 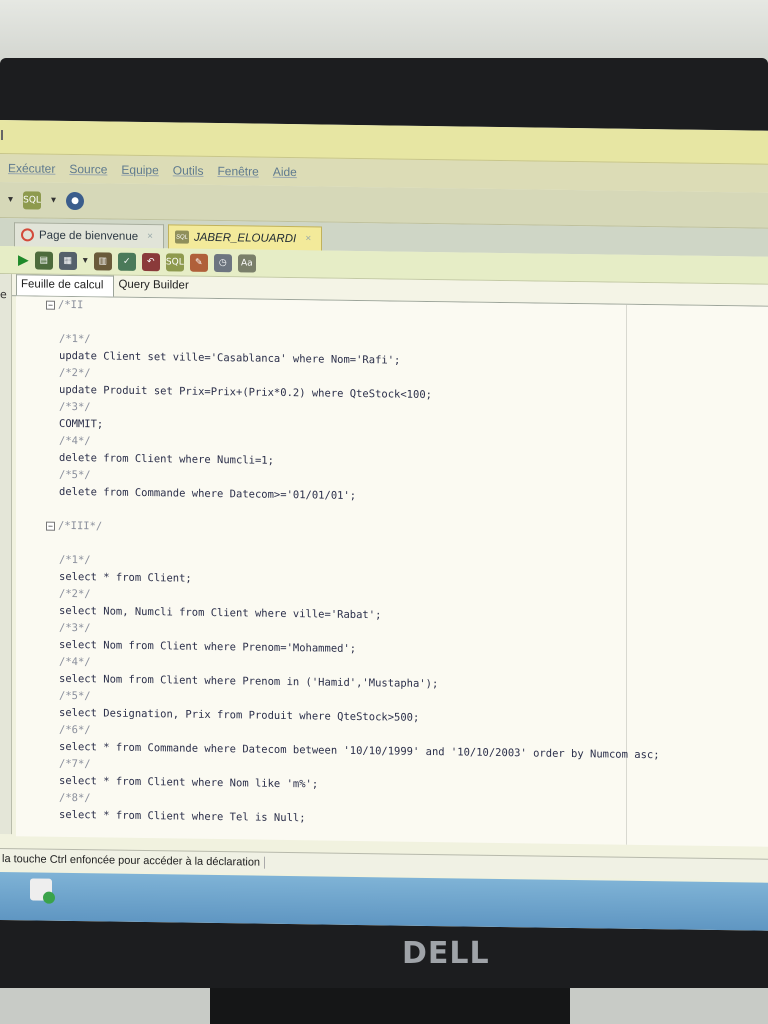 I want to click on menu-item-source: Source, so click(x=88, y=169).